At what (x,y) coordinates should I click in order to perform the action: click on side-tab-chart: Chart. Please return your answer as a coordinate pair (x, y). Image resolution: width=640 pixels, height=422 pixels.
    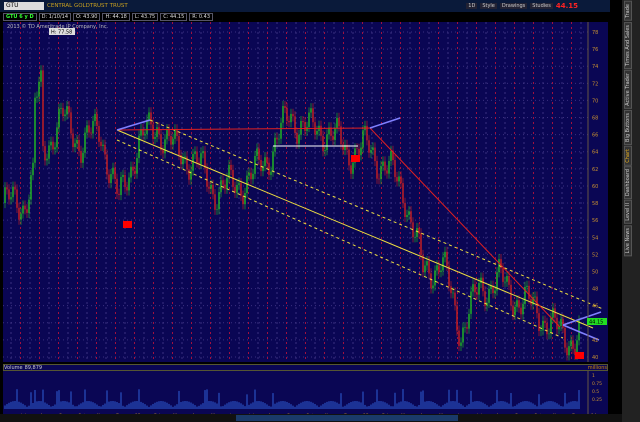
    Looking at the image, I should click on (628, 155).